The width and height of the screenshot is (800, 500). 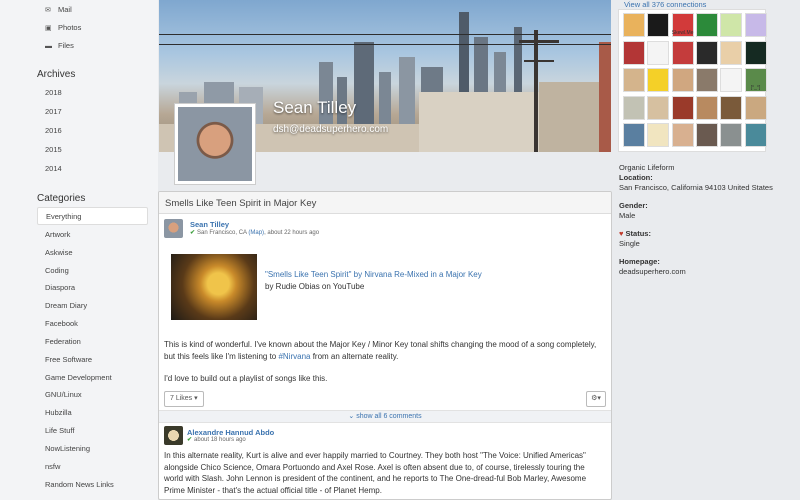 I want to click on map-link: (Map), so click(x=256, y=233).